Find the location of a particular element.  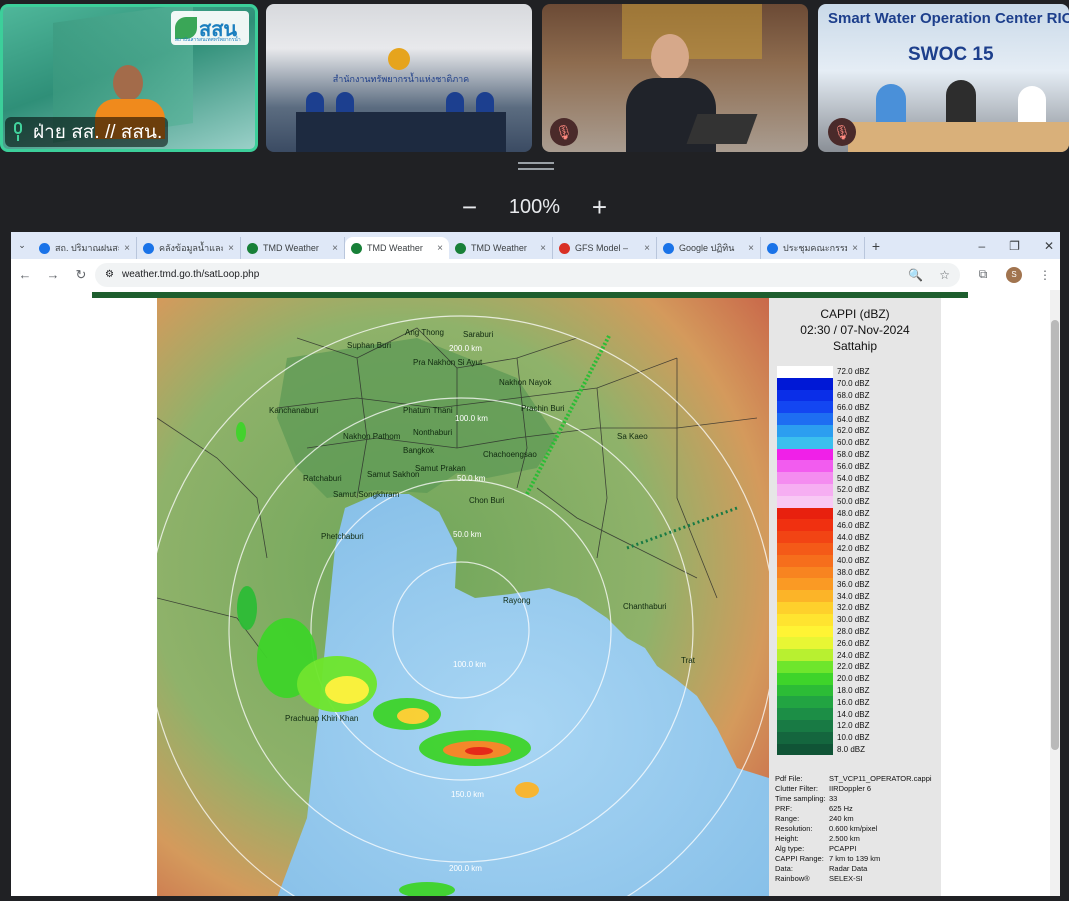

participant-tile-3: 🎙 is located at coordinates (675, 78).